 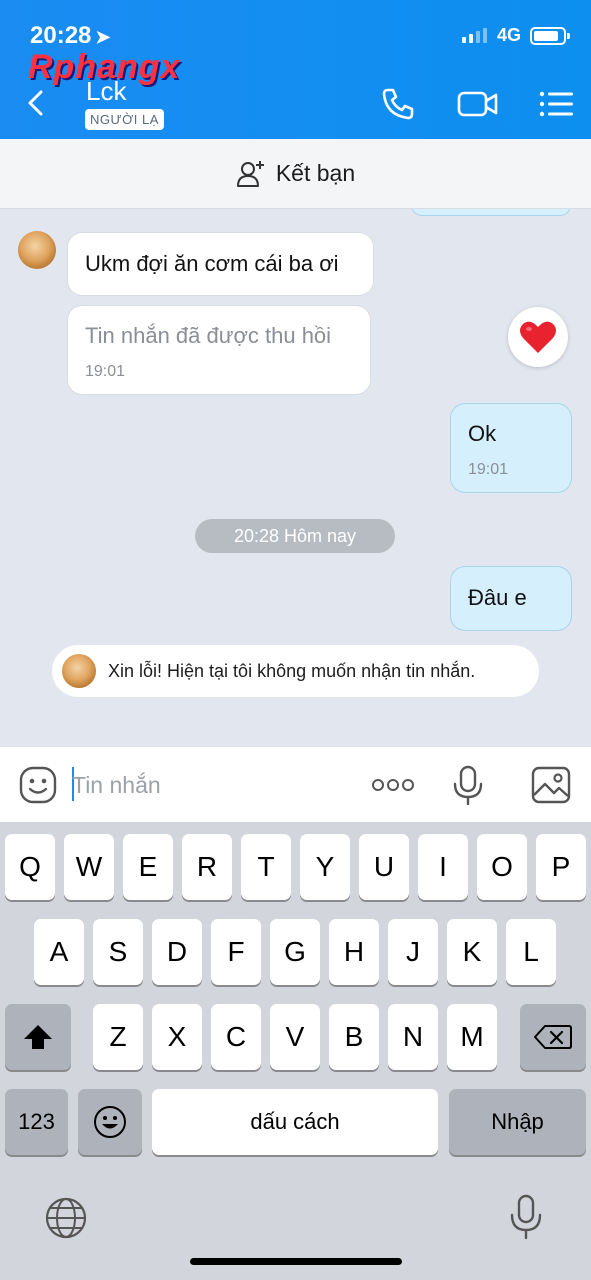 What do you see at coordinates (236, 1037) in the screenshot?
I see `key-c: C` at bounding box center [236, 1037].